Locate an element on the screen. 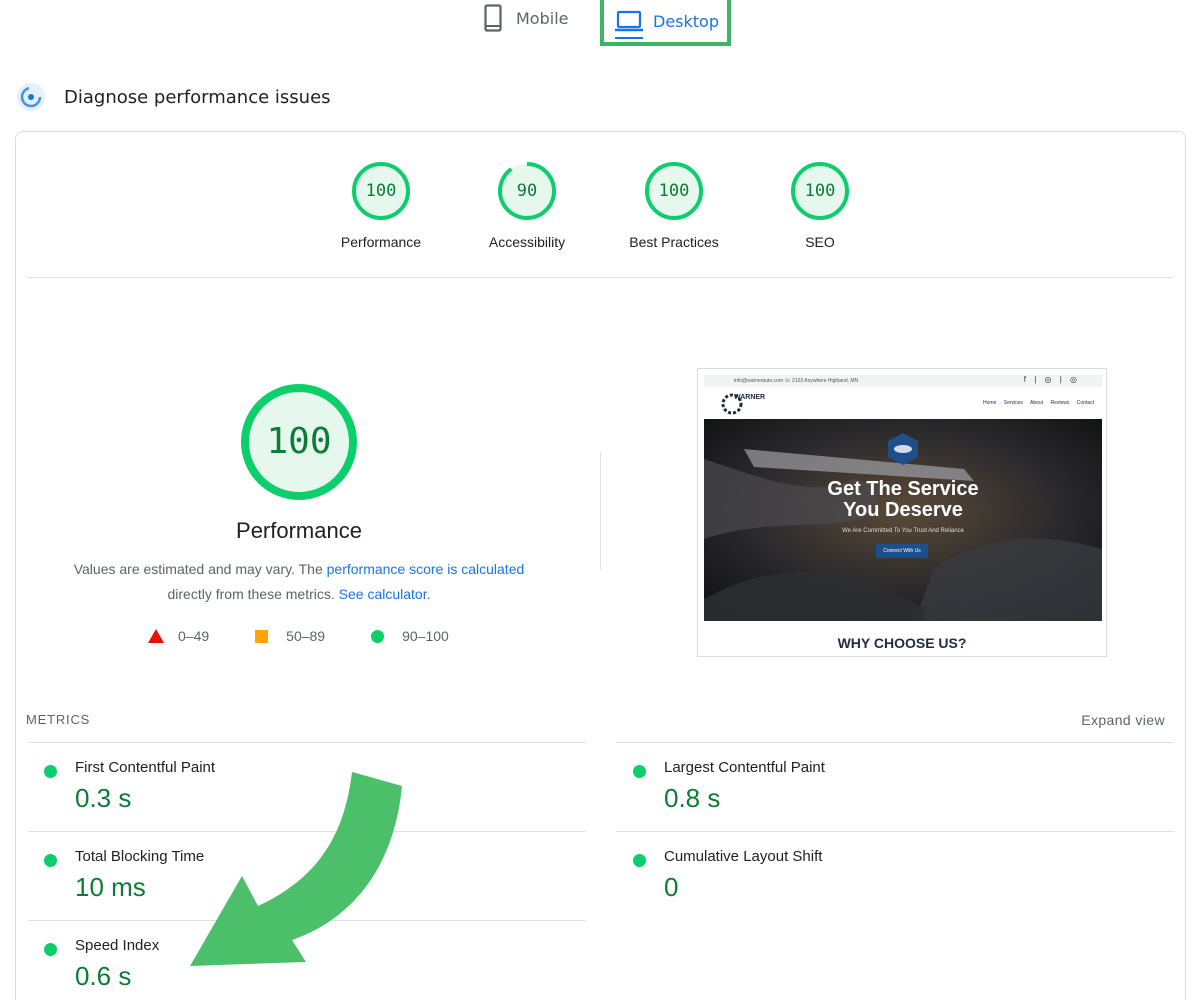  gauge-label: Accessibility is located at coordinates (527, 242).